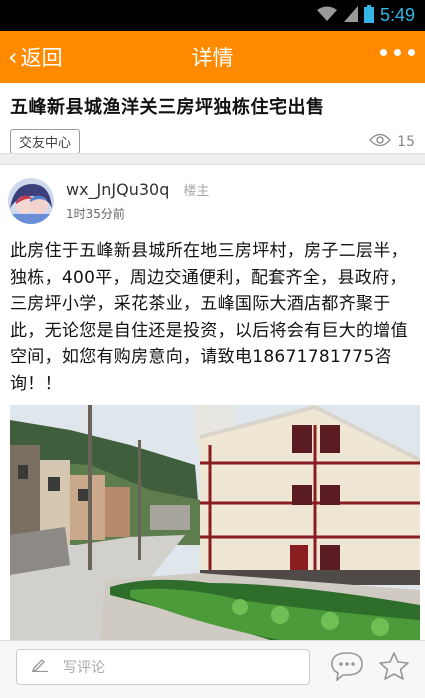 The height and width of the screenshot is (698, 425). I want to click on avatar, so click(31, 201).